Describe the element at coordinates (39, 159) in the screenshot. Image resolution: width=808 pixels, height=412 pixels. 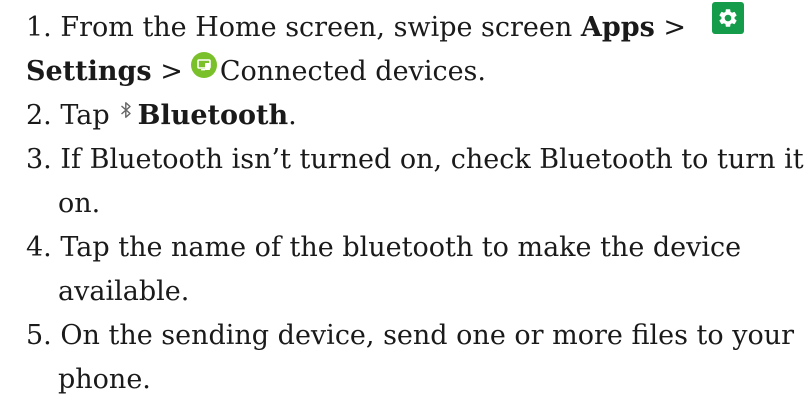
I see `step-number: 3.` at that location.